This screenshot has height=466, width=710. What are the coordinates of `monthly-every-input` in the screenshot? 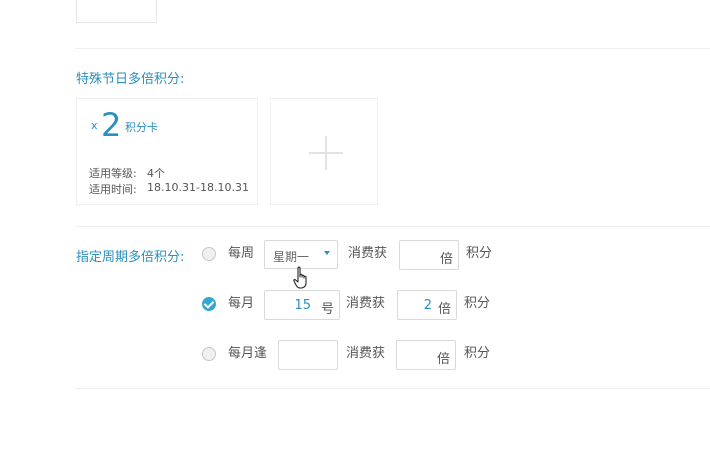 It's located at (308, 355).